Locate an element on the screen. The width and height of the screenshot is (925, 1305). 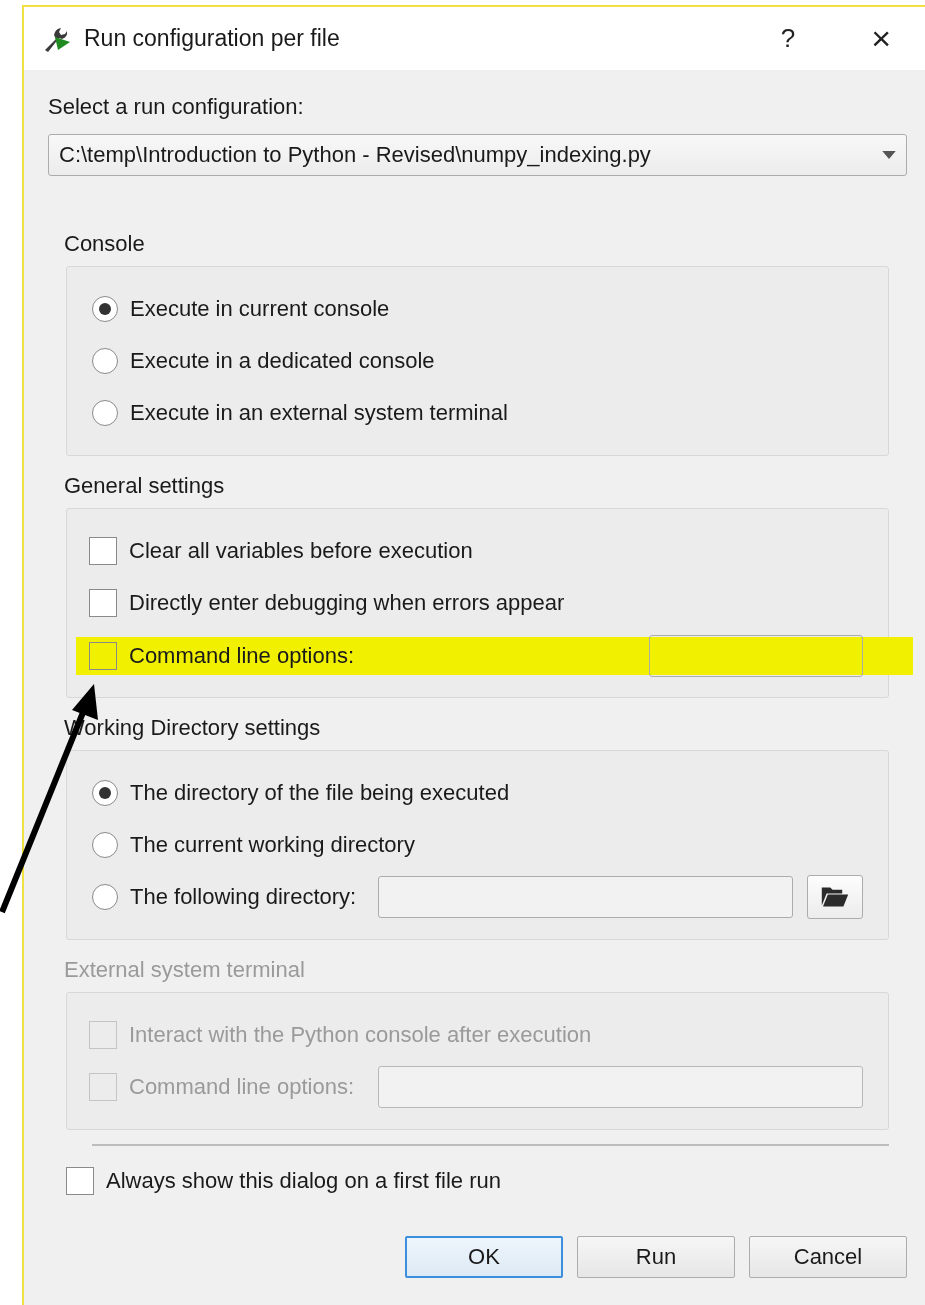
close-button: × is located at coordinates (881, 38).